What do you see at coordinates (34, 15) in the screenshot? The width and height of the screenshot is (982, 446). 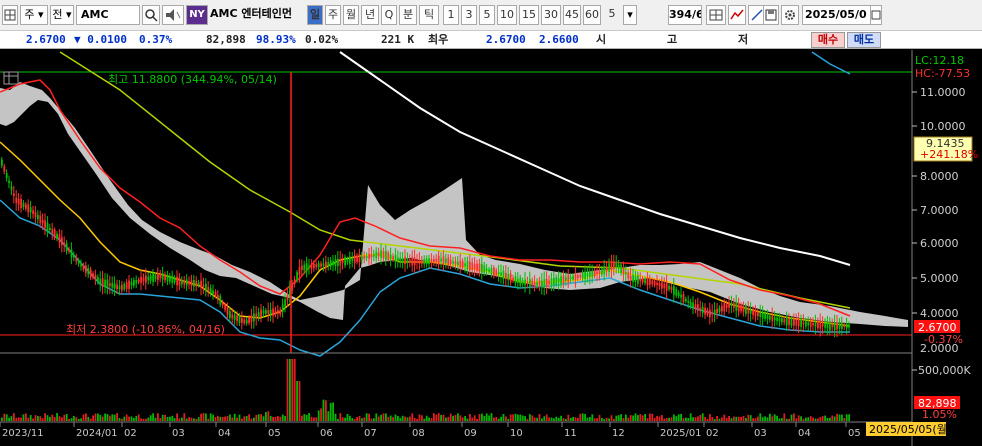 I see `market-type-select: 주 ▾` at bounding box center [34, 15].